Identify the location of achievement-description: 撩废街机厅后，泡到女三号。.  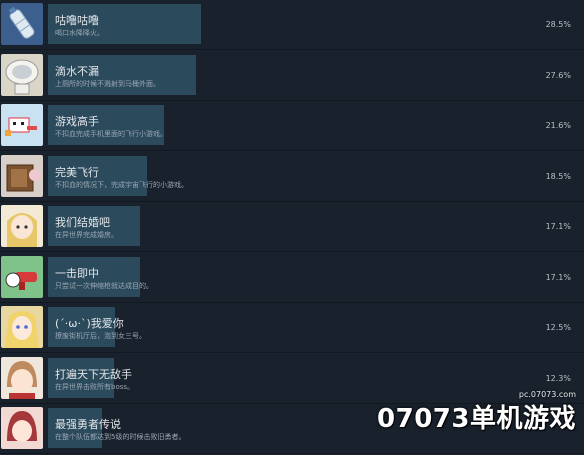
(100, 336).